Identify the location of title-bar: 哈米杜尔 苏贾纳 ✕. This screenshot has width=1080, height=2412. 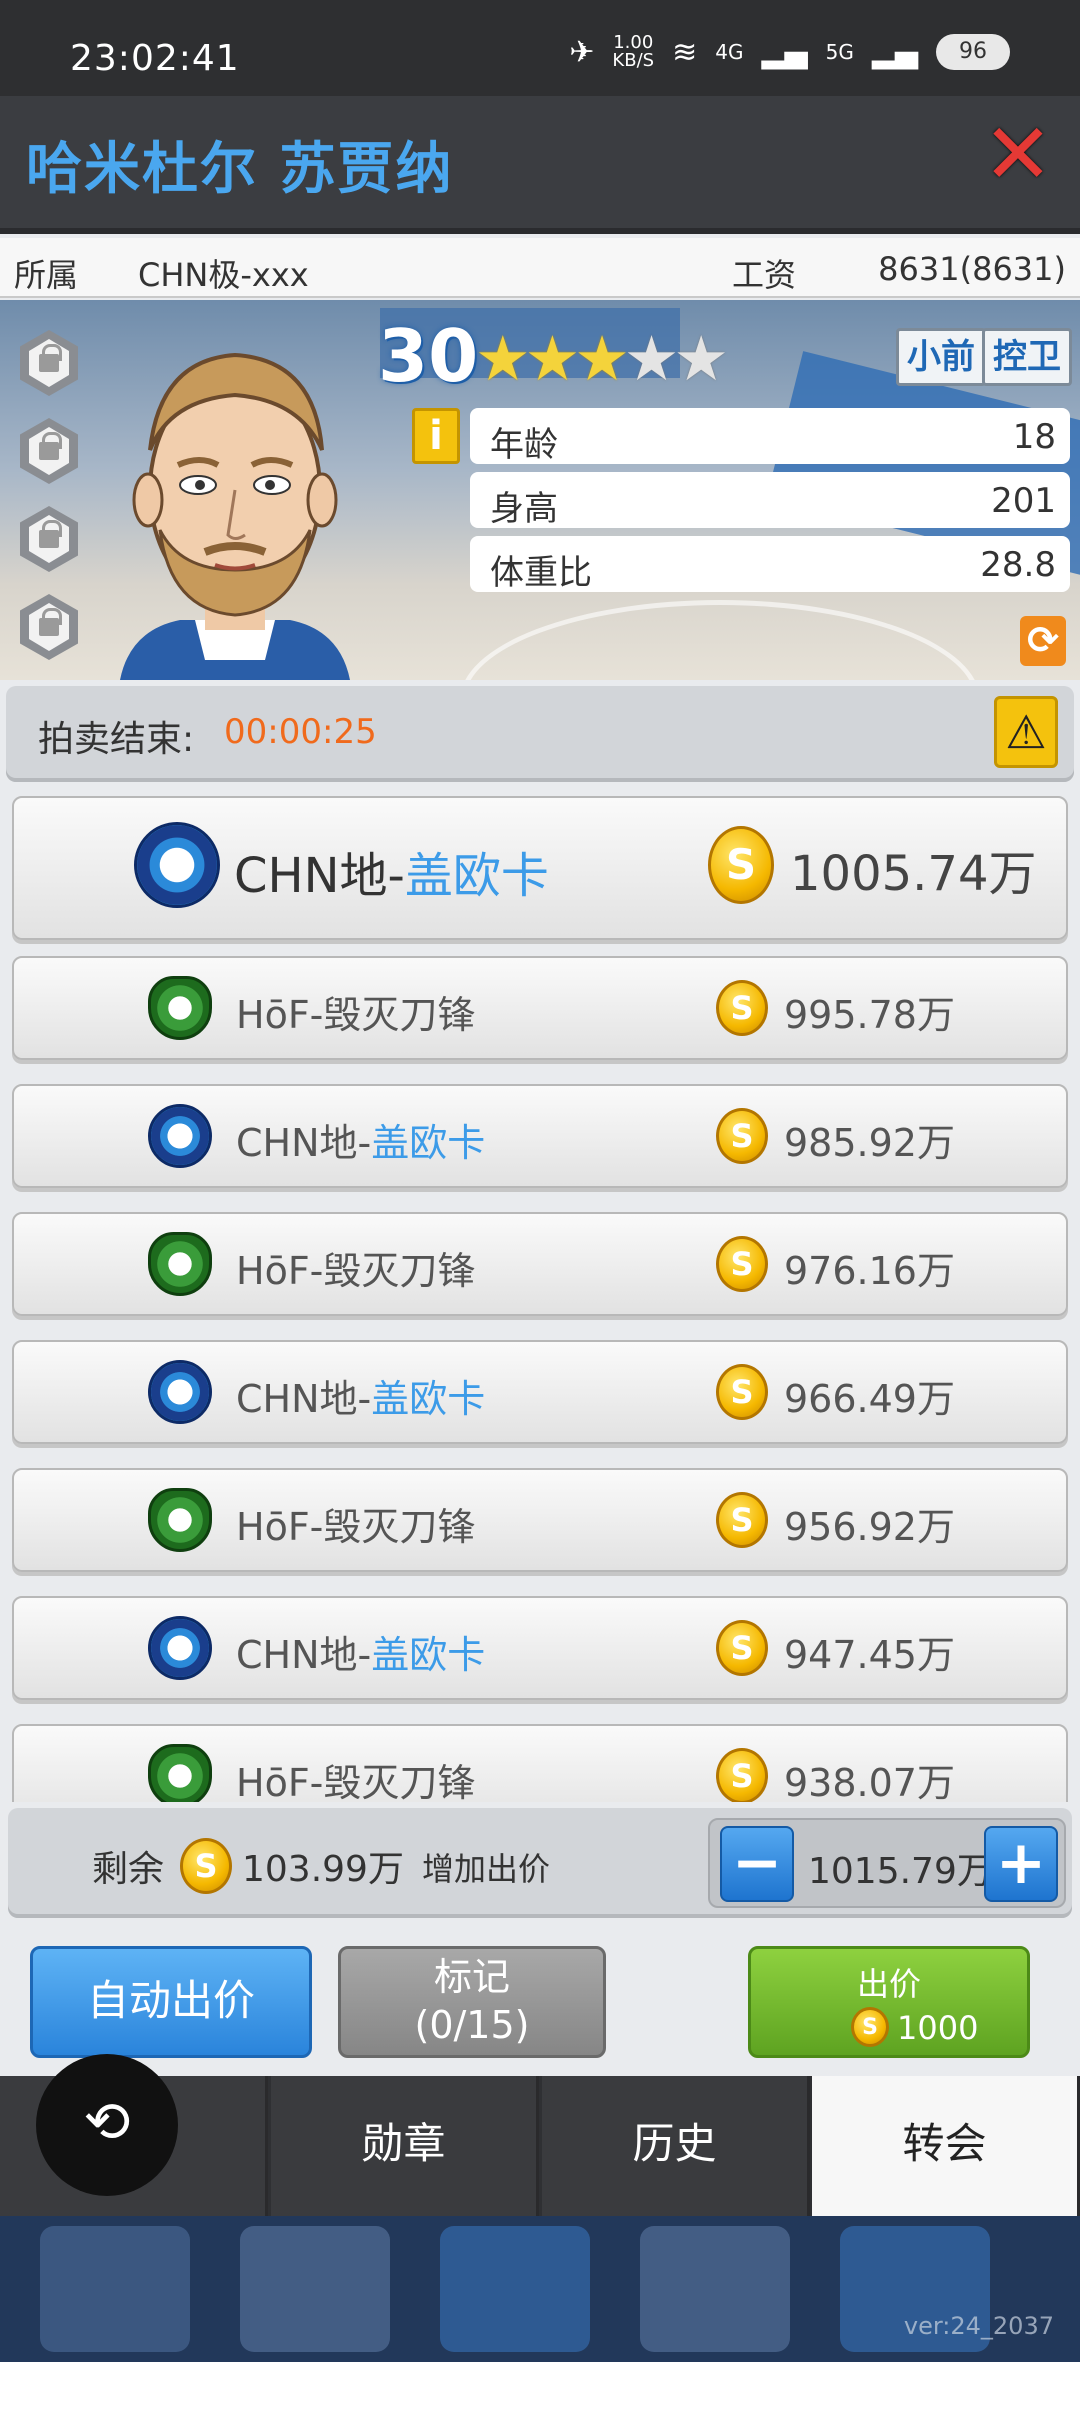
(540, 165).